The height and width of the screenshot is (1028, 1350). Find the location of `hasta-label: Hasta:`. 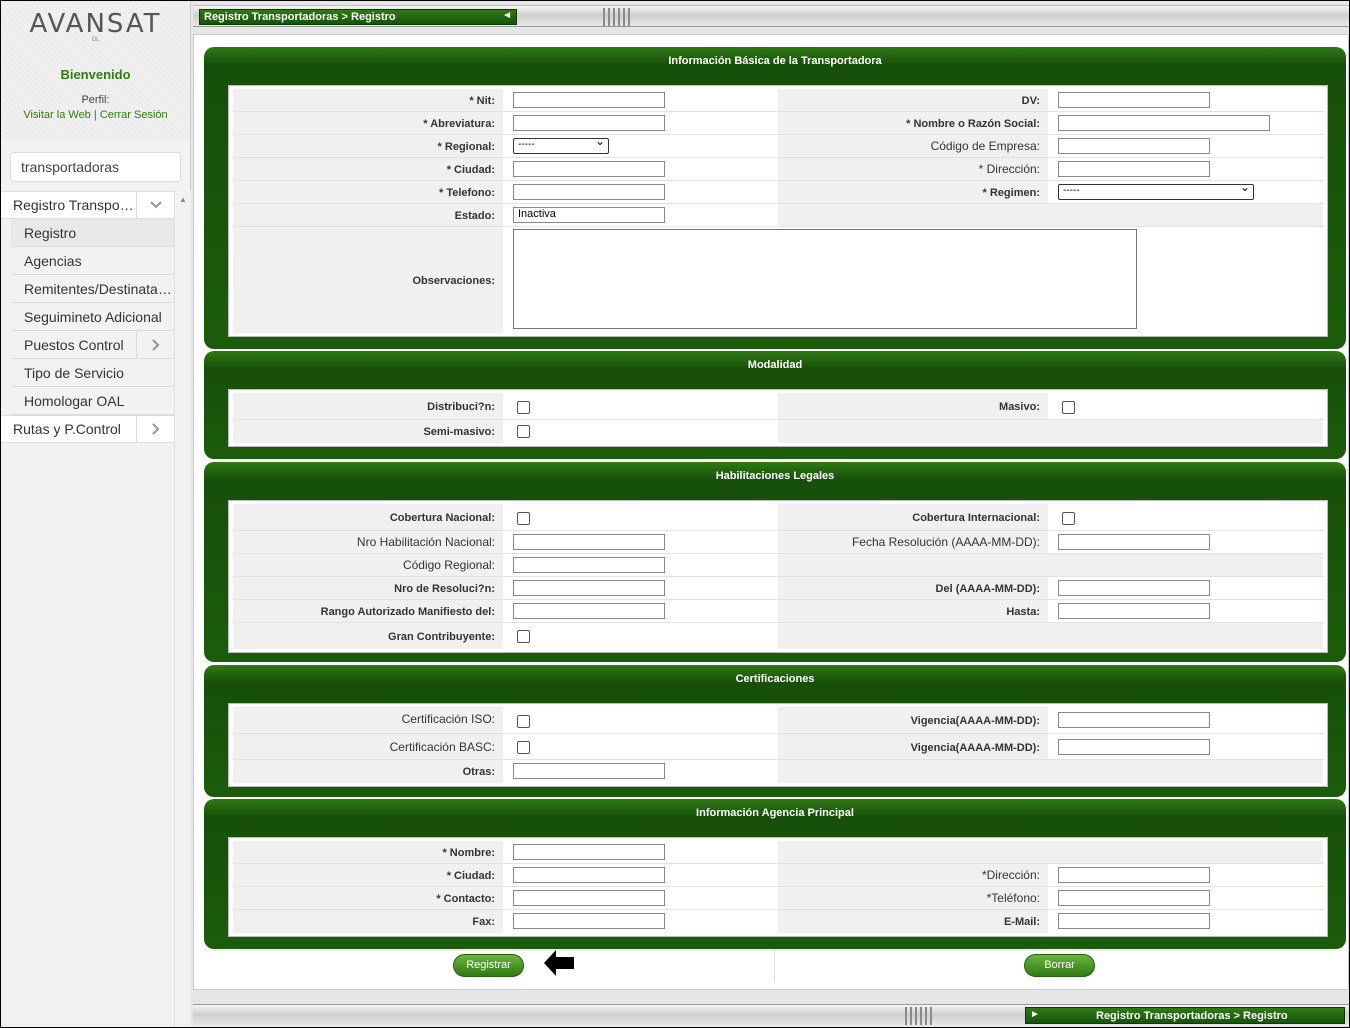

hasta-label: Hasta: is located at coordinates (913, 611).